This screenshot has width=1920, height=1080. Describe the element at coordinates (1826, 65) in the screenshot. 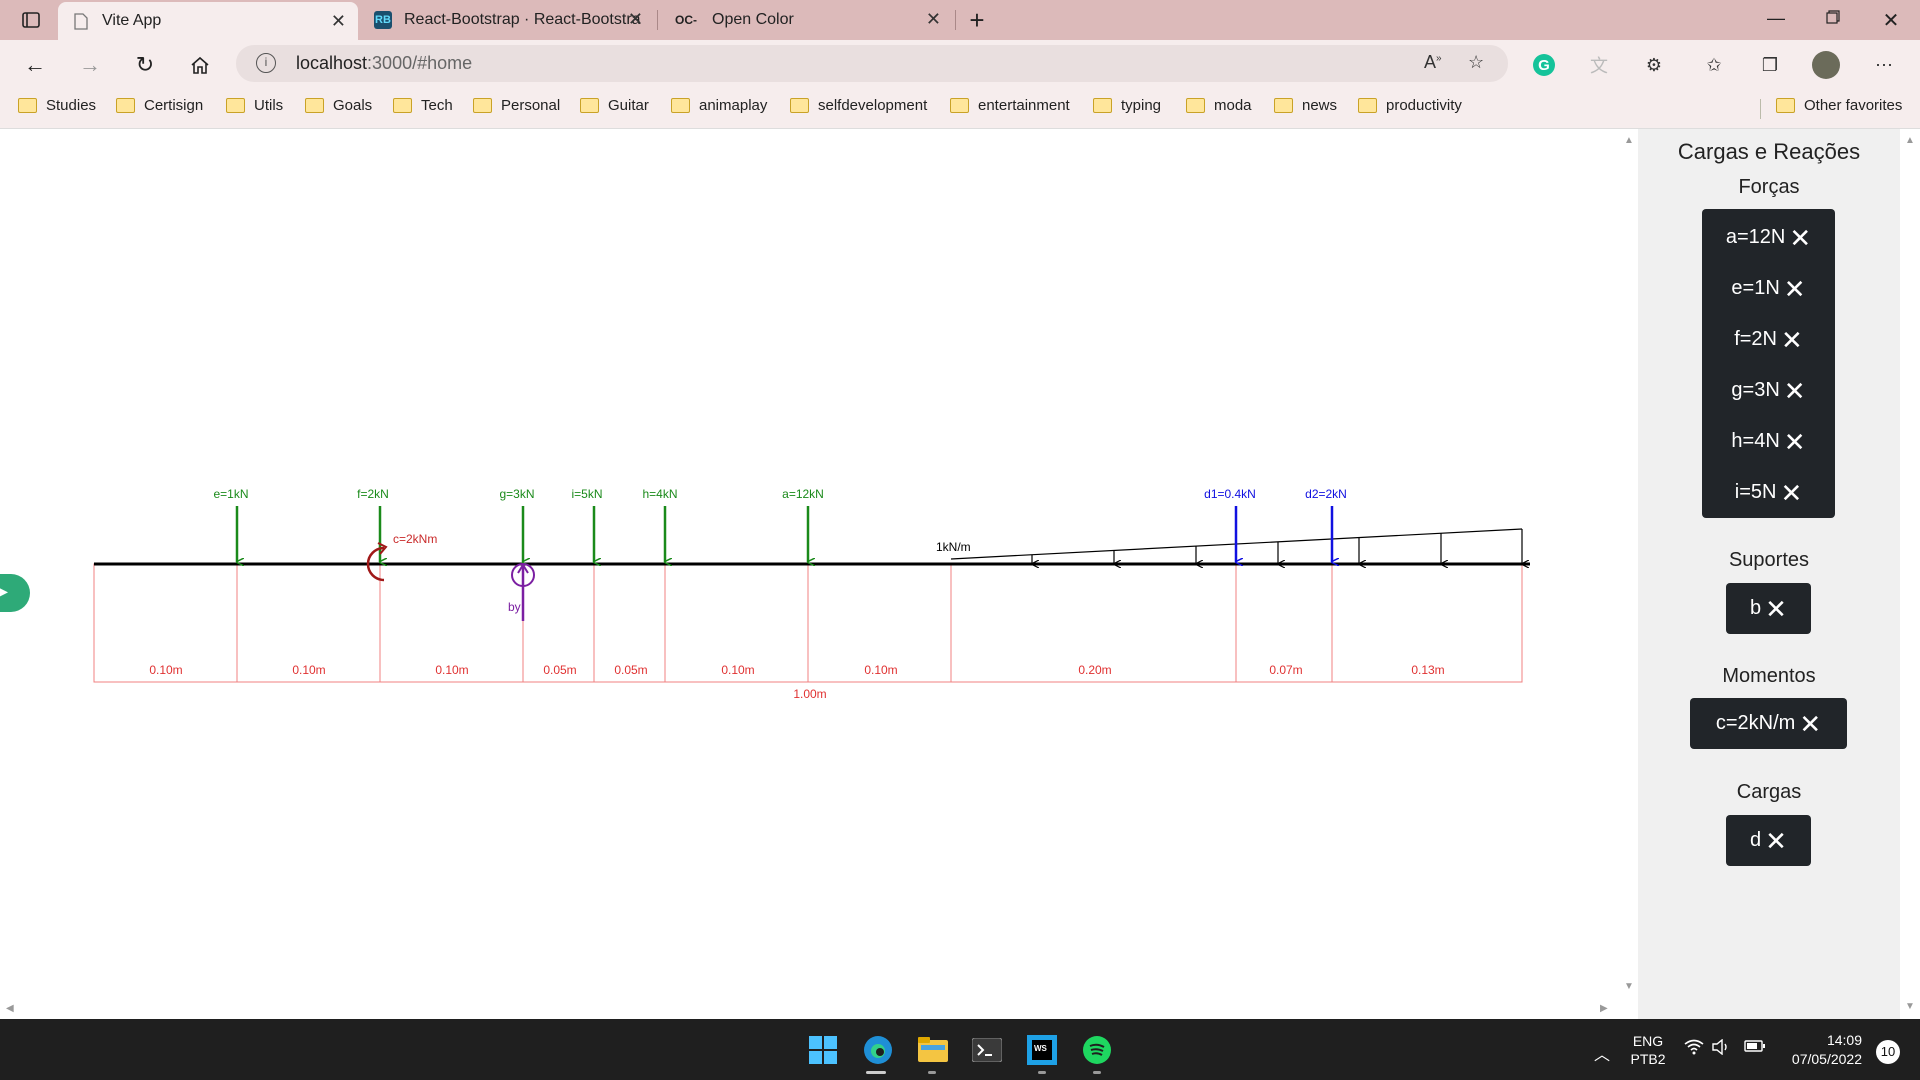

I see `avatar` at that location.